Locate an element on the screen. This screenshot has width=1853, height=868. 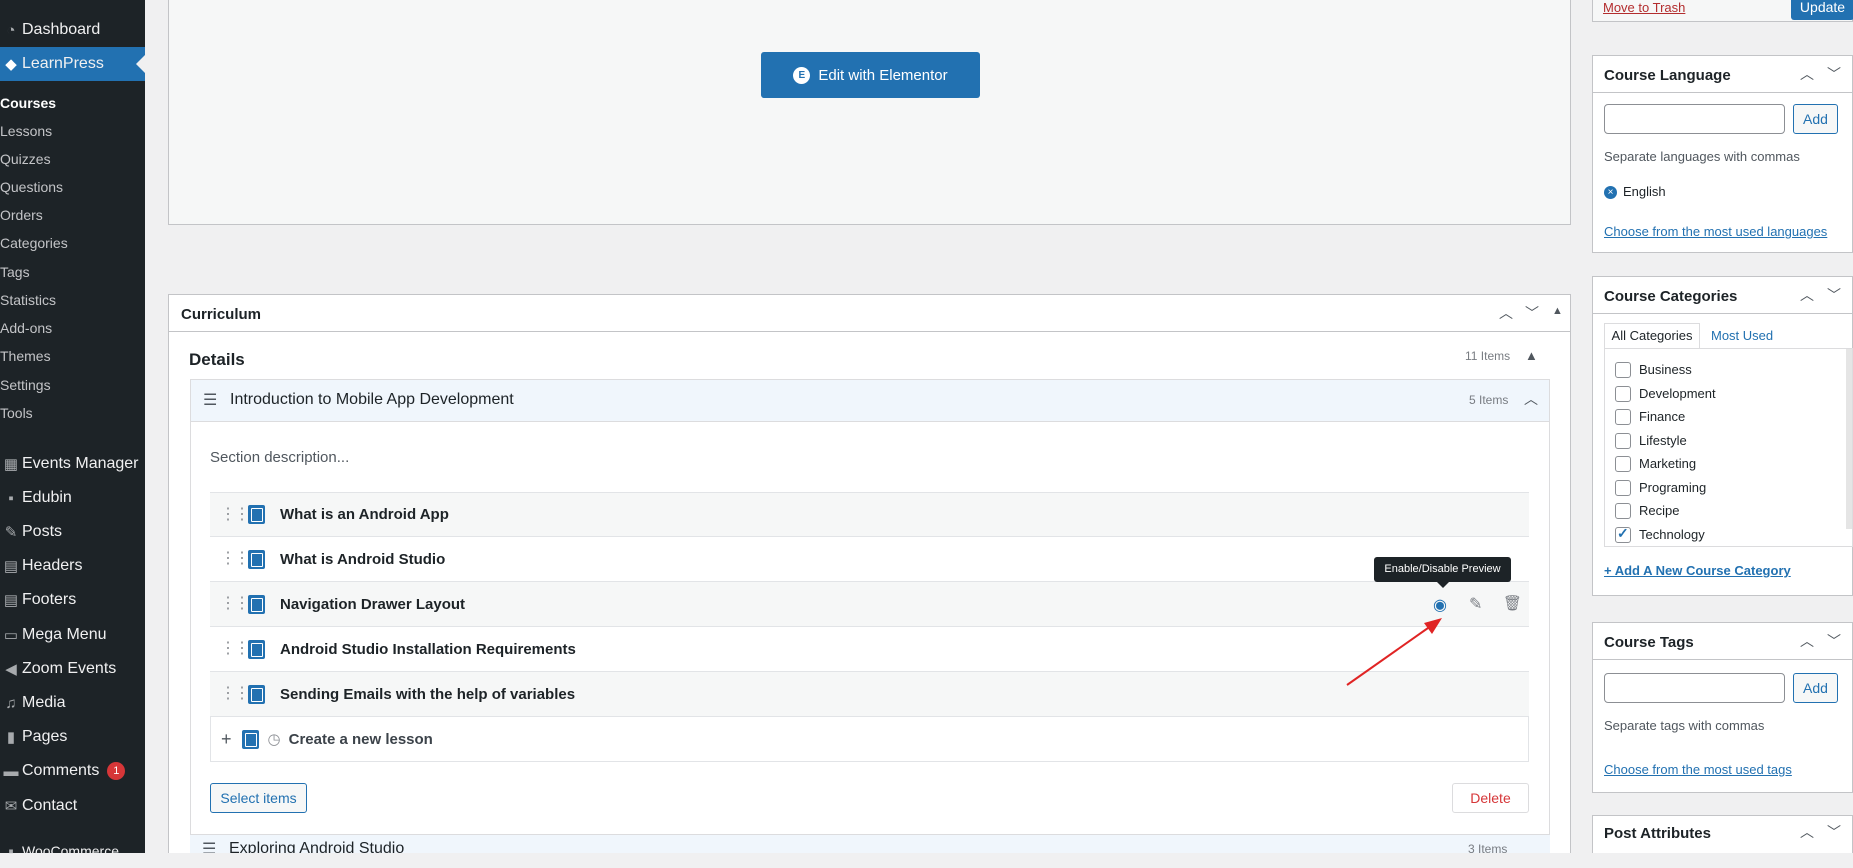
lesson-row: ⋮⋮ Navigation Drawer Layout ◉ ✎ 🗑 is located at coordinates (869, 604).